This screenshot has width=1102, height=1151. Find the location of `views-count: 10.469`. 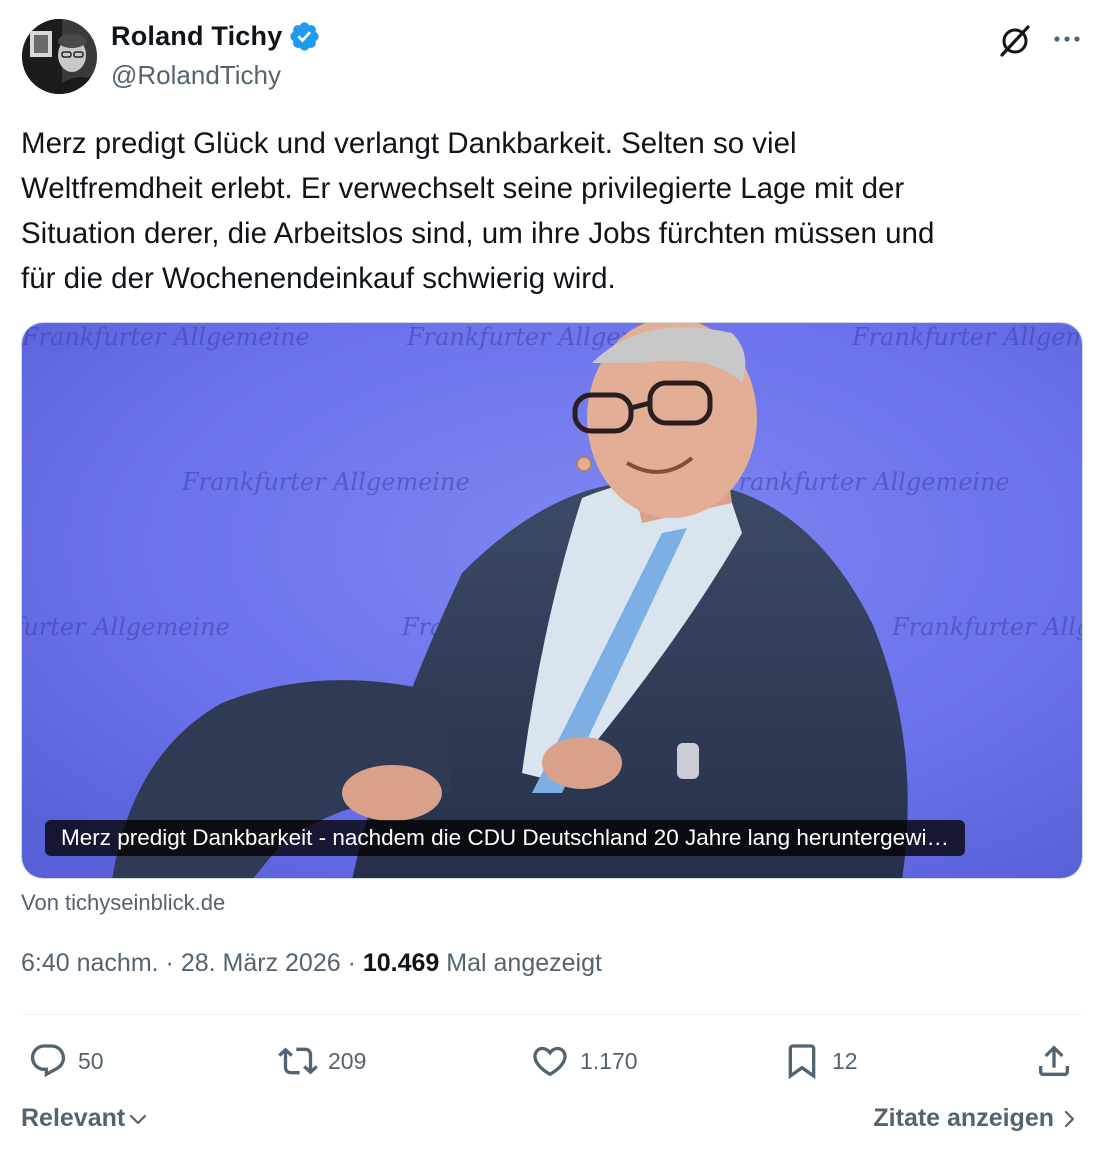

views-count: 10.469 is located at coordinates (401, 963).